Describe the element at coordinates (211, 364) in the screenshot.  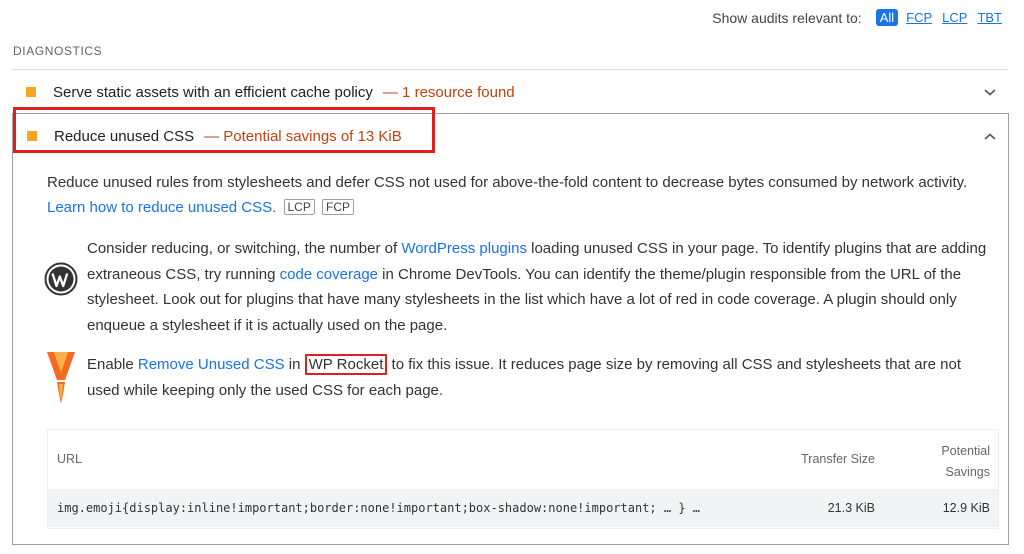
I see `remove-unused-css-link: Remove Unused CSS` at that location.